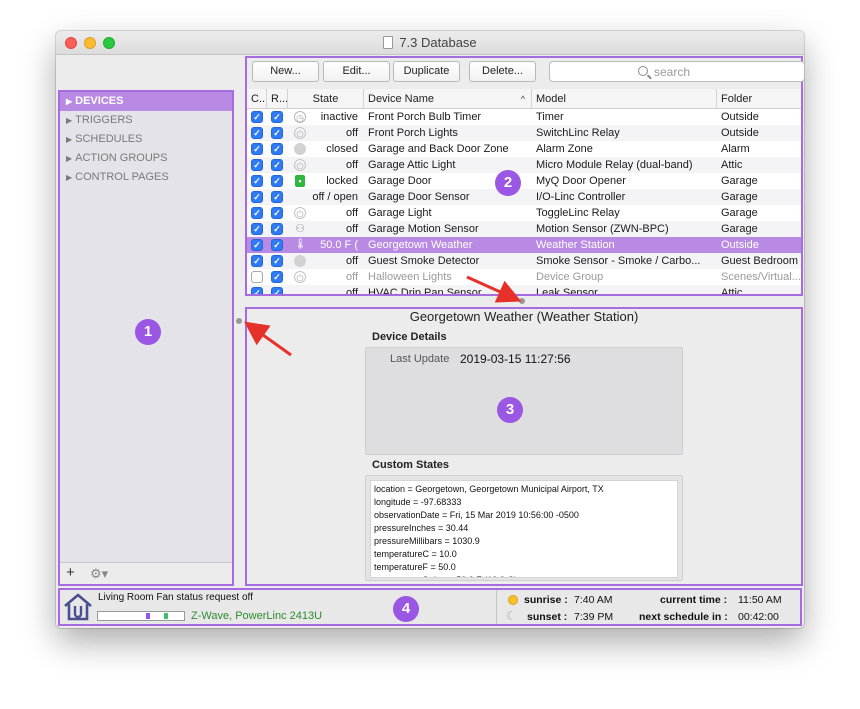 The image size is (860, 709). Describe the element at coordinates (148, 332) in the screenshot. I see `annotation-badge-1: 1` at that location.